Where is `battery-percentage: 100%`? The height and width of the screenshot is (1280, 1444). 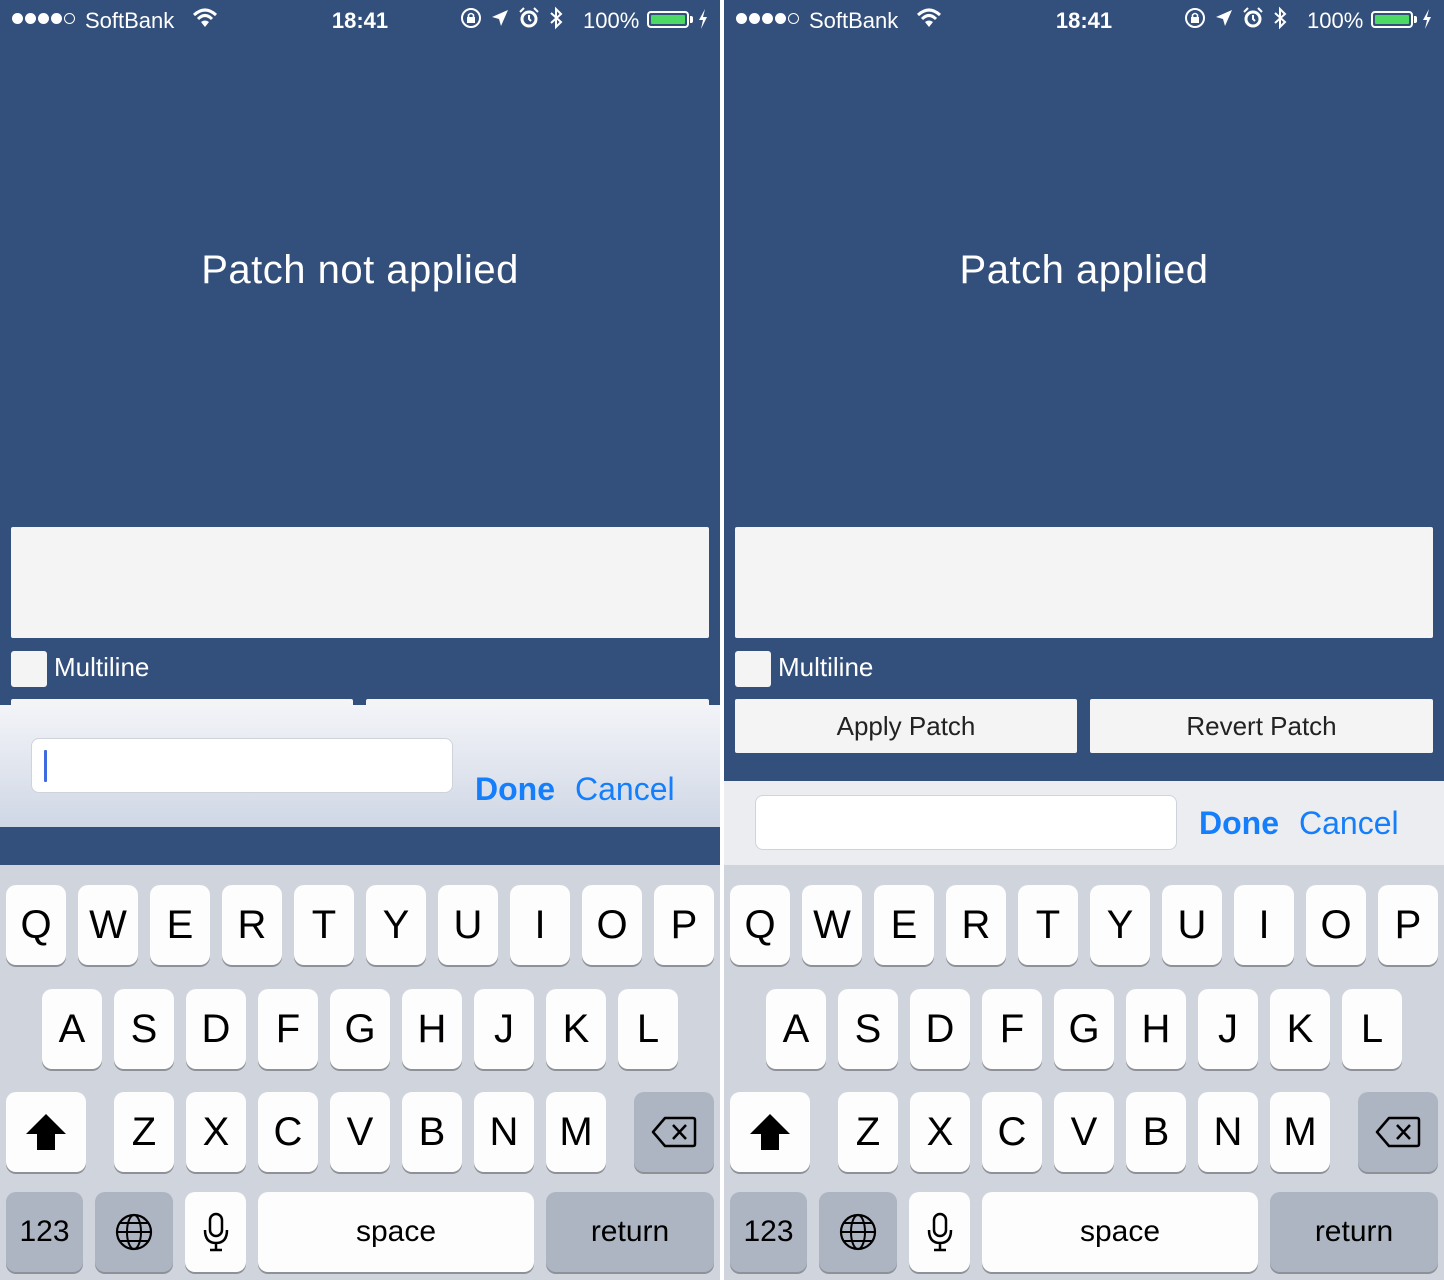
battery-percentage: 100% is located at coordinates (1335, 20).